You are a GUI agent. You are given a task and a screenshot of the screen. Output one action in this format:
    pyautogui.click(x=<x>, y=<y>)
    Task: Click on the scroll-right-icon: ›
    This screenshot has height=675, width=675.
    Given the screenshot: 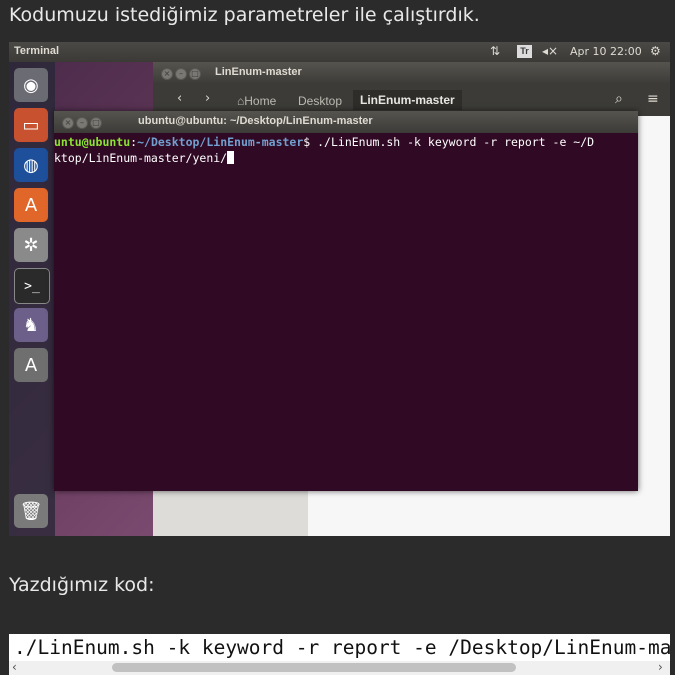 What is the action you would take?
    pyautogui.click(x=660, y=667)
    